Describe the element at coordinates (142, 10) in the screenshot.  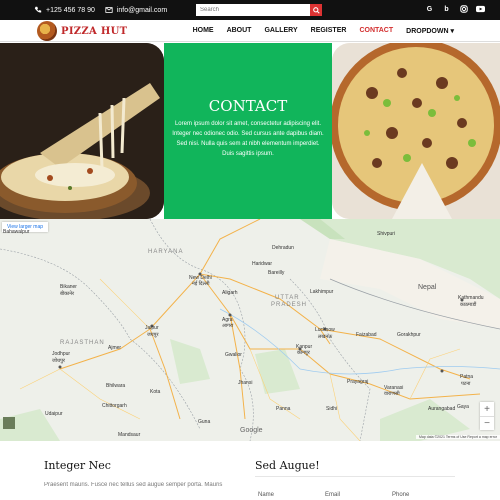
I see `email-text: info@gmail.com` at that location.